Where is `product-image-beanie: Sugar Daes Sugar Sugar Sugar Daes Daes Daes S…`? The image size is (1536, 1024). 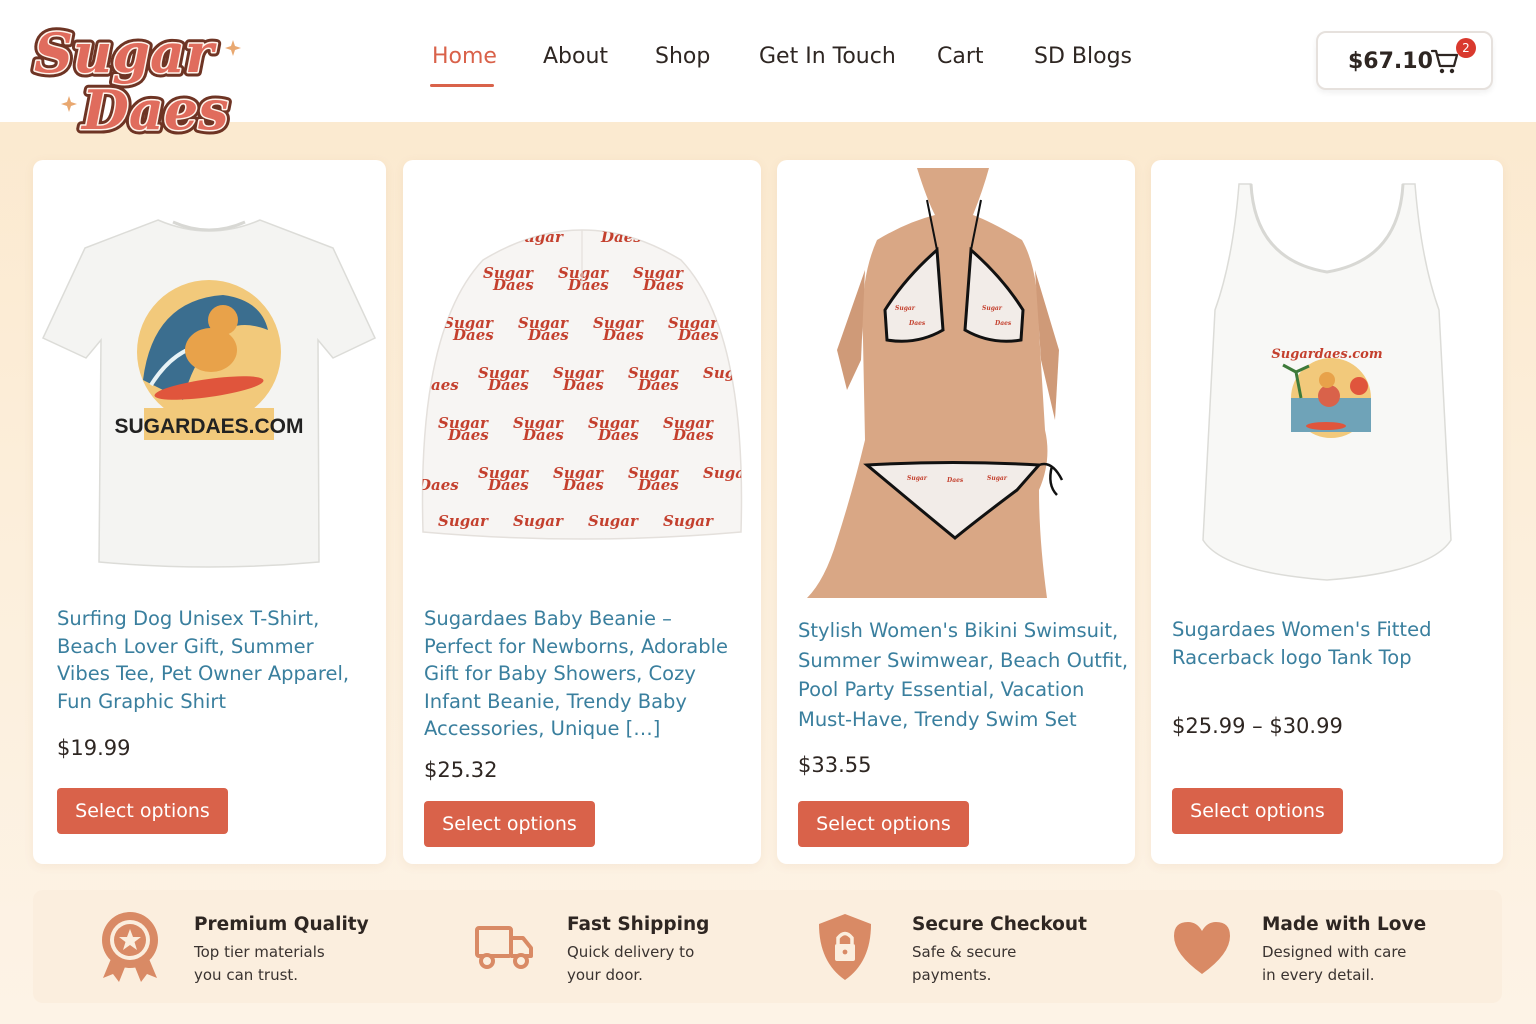 product-image-beanie: Sugar Daes Sugar Sugar Sugar Daes Daes Daes S… is located at coordinates (582, 380).